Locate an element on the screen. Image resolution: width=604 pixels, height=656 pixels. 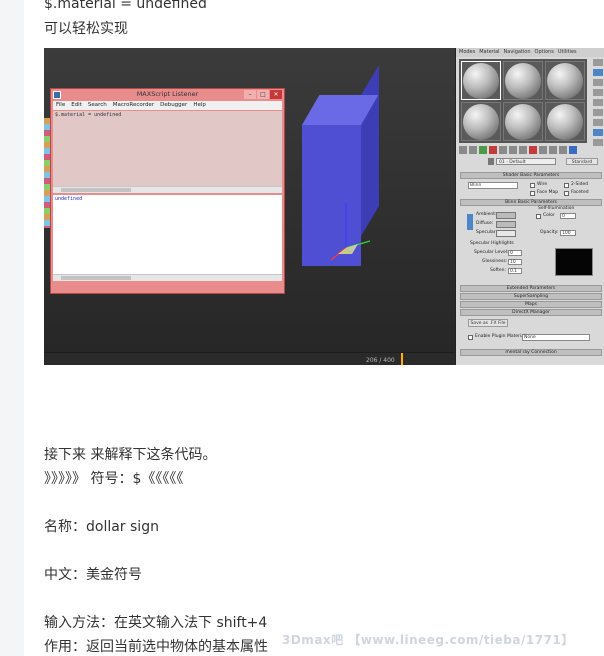
rollout-mentalray: mental ray Connection is located at coordinates (531, 352).